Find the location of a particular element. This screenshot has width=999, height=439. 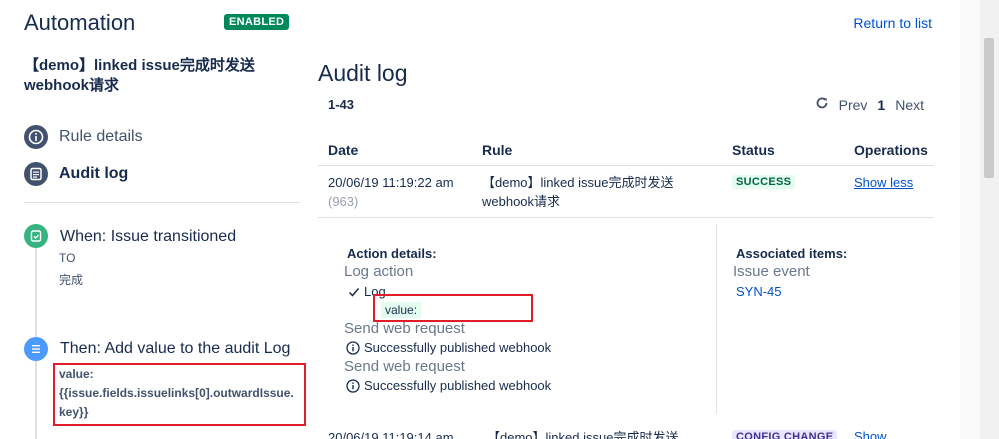

issue-key-link: SYN-45 is located at coordinates (759, 291).